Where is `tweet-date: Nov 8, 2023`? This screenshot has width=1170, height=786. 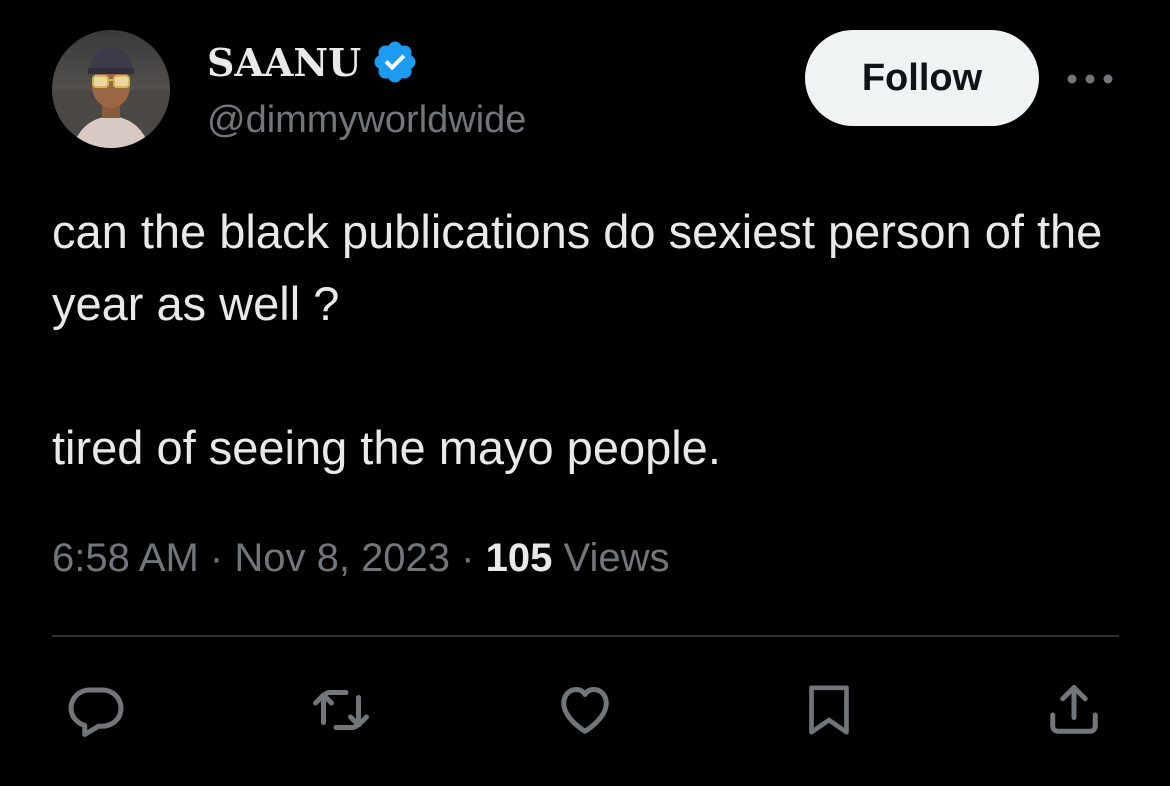
tweet-date: Nov 8, 2023 is located at coordinates (342, 558).